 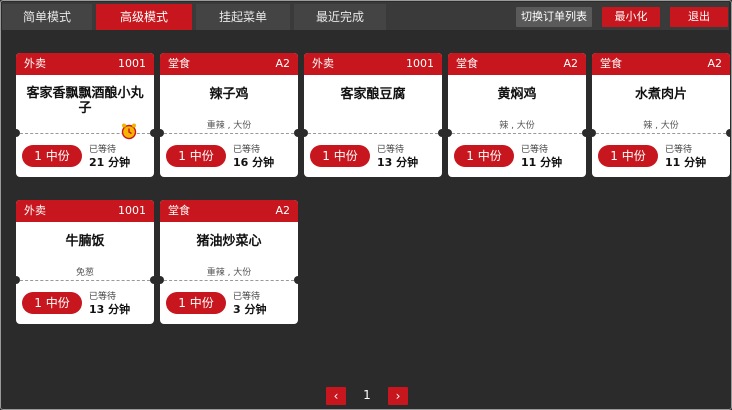 What do you see at coordinates (229, 115) in the screenshot?
I see `order-card: 堂食 A2 辣子鸡 重辣 , 大份 1 中份 已等待 16 分钟` at bounding box center [229, 115].